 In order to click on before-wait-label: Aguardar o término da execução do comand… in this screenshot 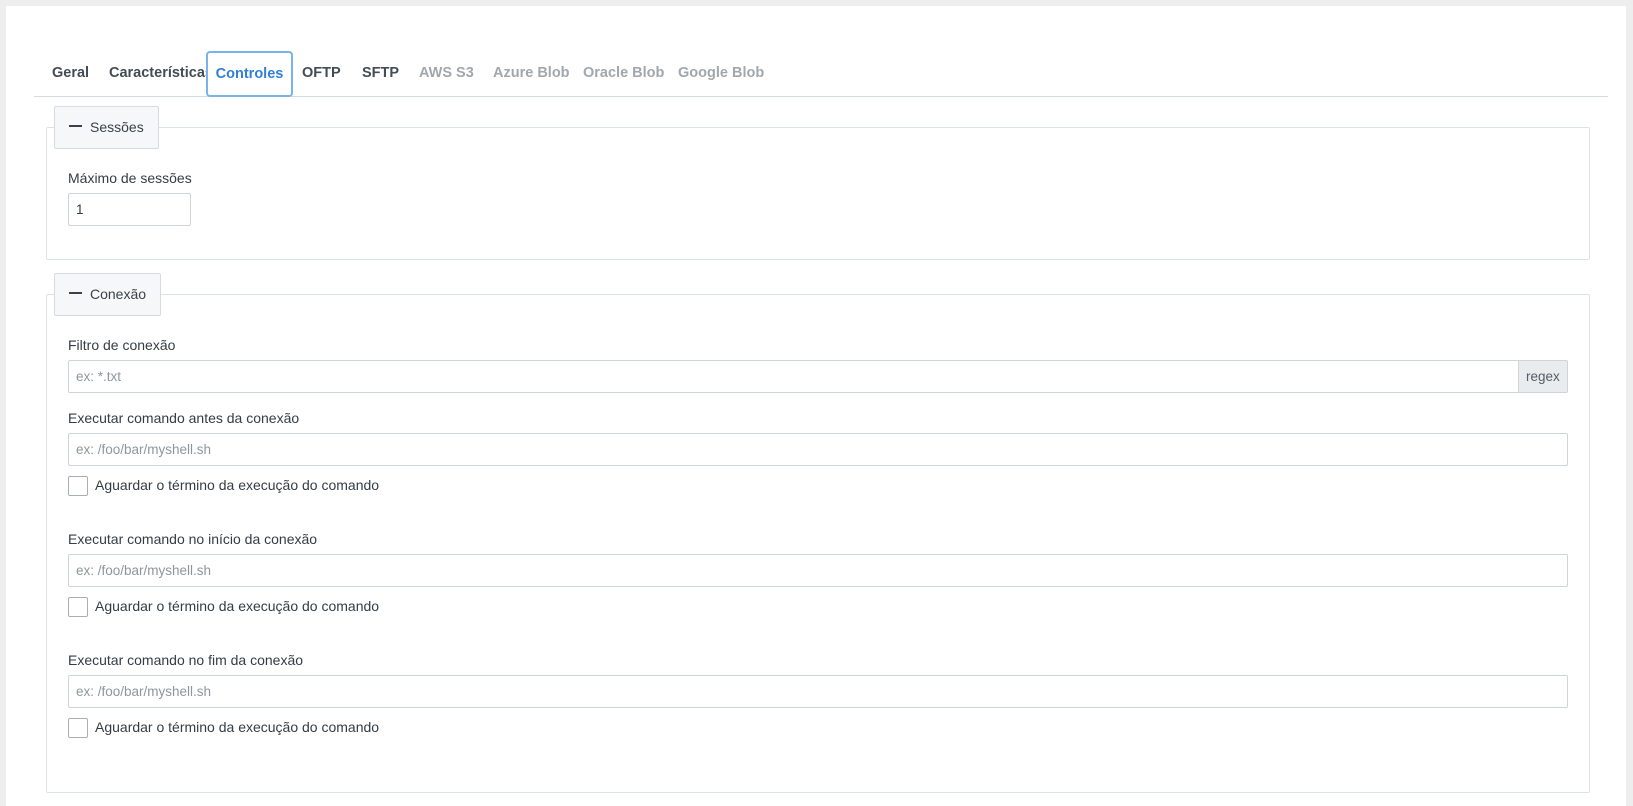, I will do `click(237, 485)`.